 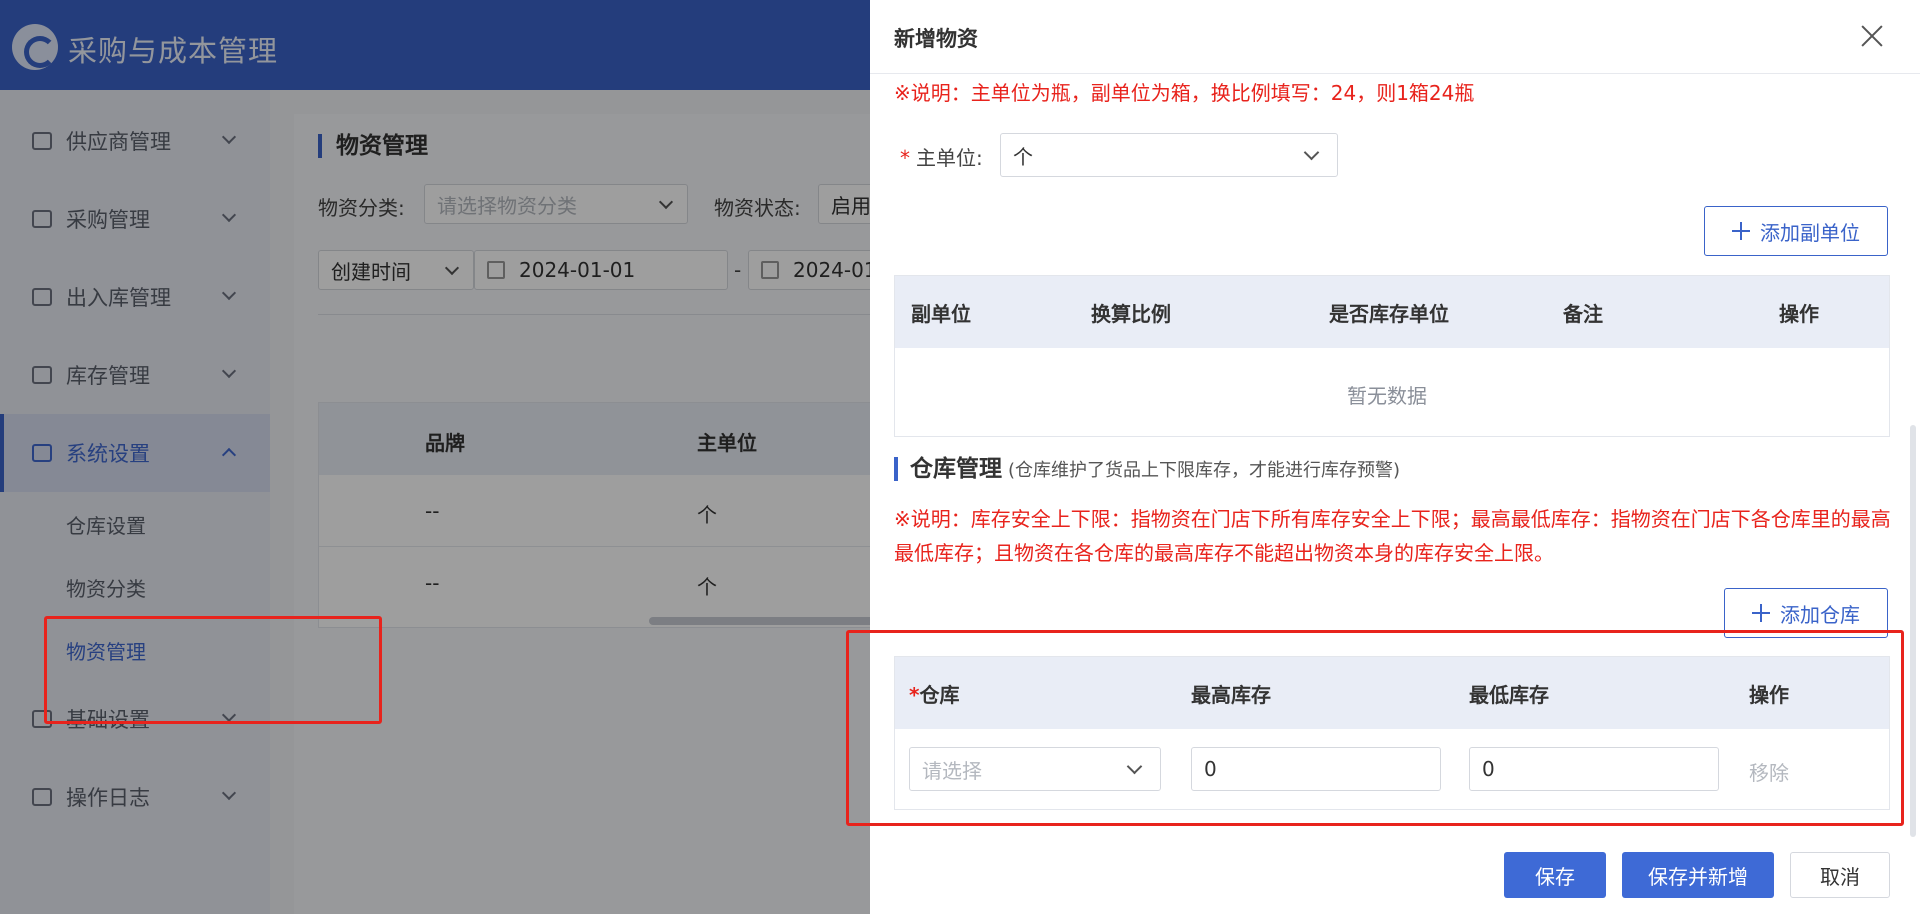 What do you see at coordinates (1799, 314) in the screenshot?
I see `column-header-actions: 操作` at bounding box center [1799, 314].